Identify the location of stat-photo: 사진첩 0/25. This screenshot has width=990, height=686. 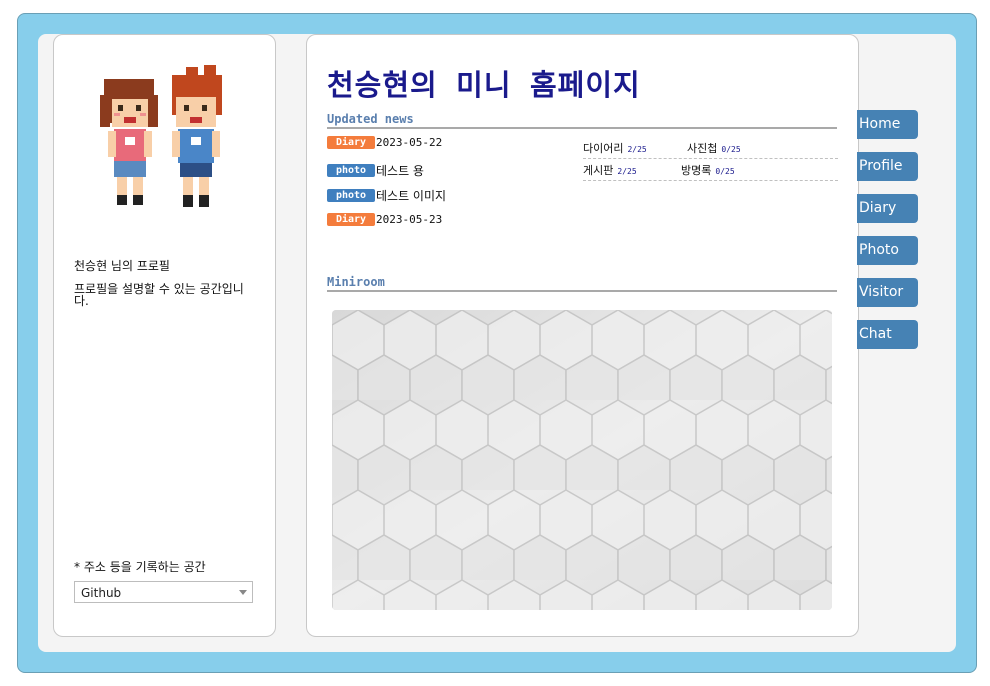
(714, 148).